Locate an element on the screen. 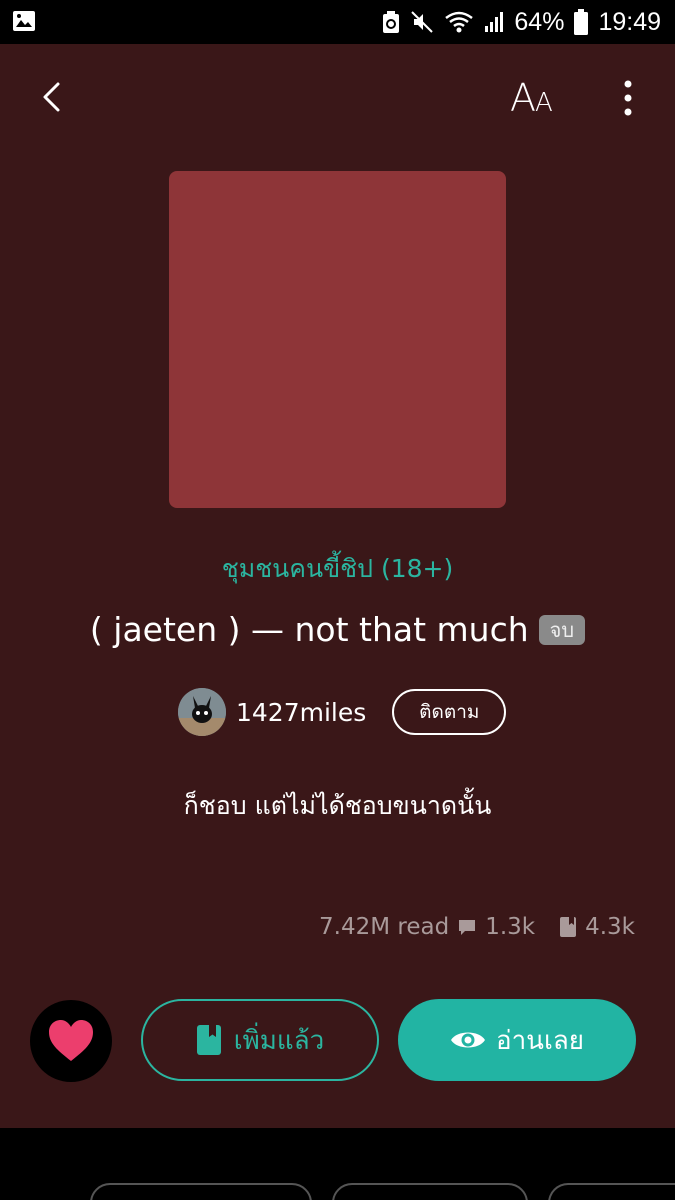 This screenshot has width=675, height=1200. like-button is located at coordinates (71, 1041).